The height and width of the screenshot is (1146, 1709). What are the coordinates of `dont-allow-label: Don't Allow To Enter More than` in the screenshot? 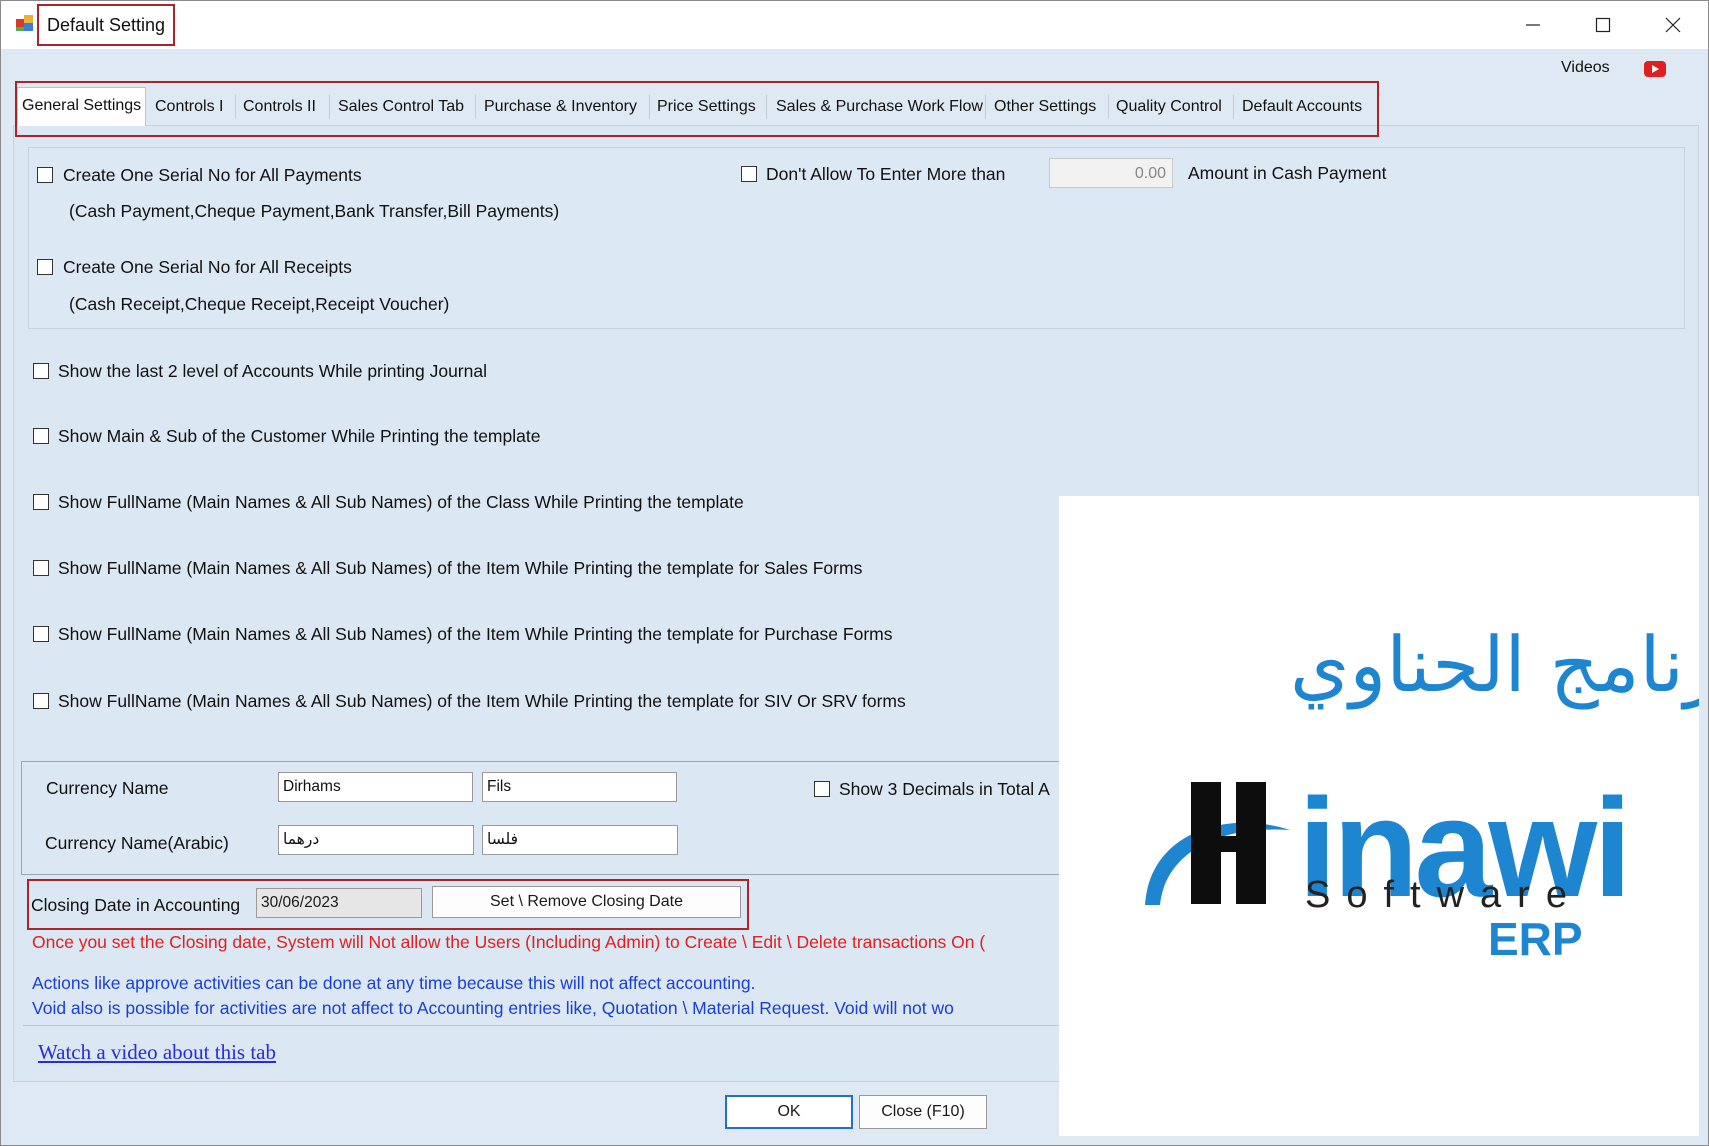 It's located at (886, 174).